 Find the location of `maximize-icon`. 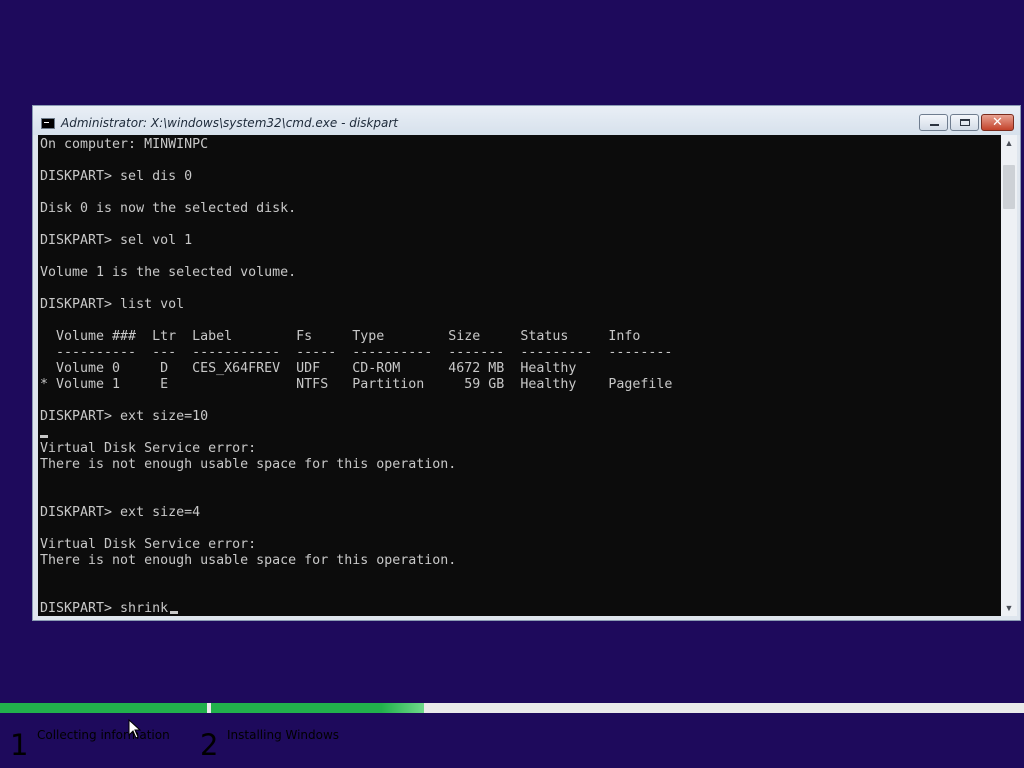

maximize-icon is located at coordinates (965, 122).